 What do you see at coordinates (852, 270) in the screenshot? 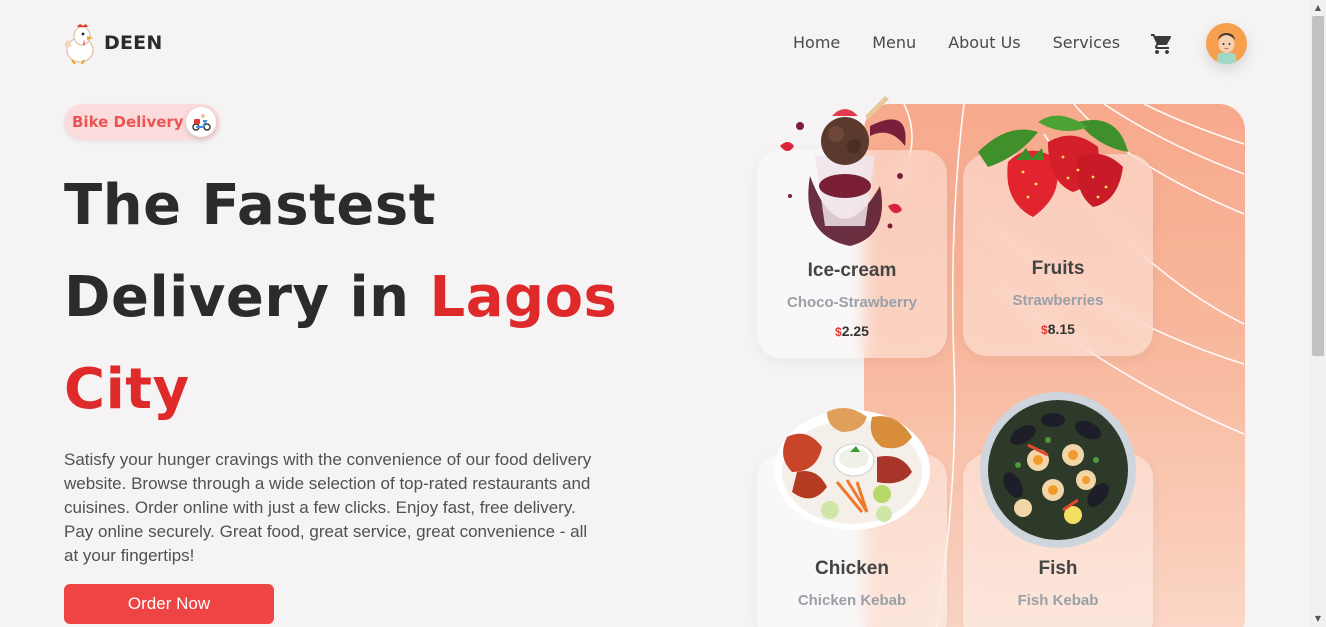
I see `card-title: Ice-cream` at bounding box center [852, 270].